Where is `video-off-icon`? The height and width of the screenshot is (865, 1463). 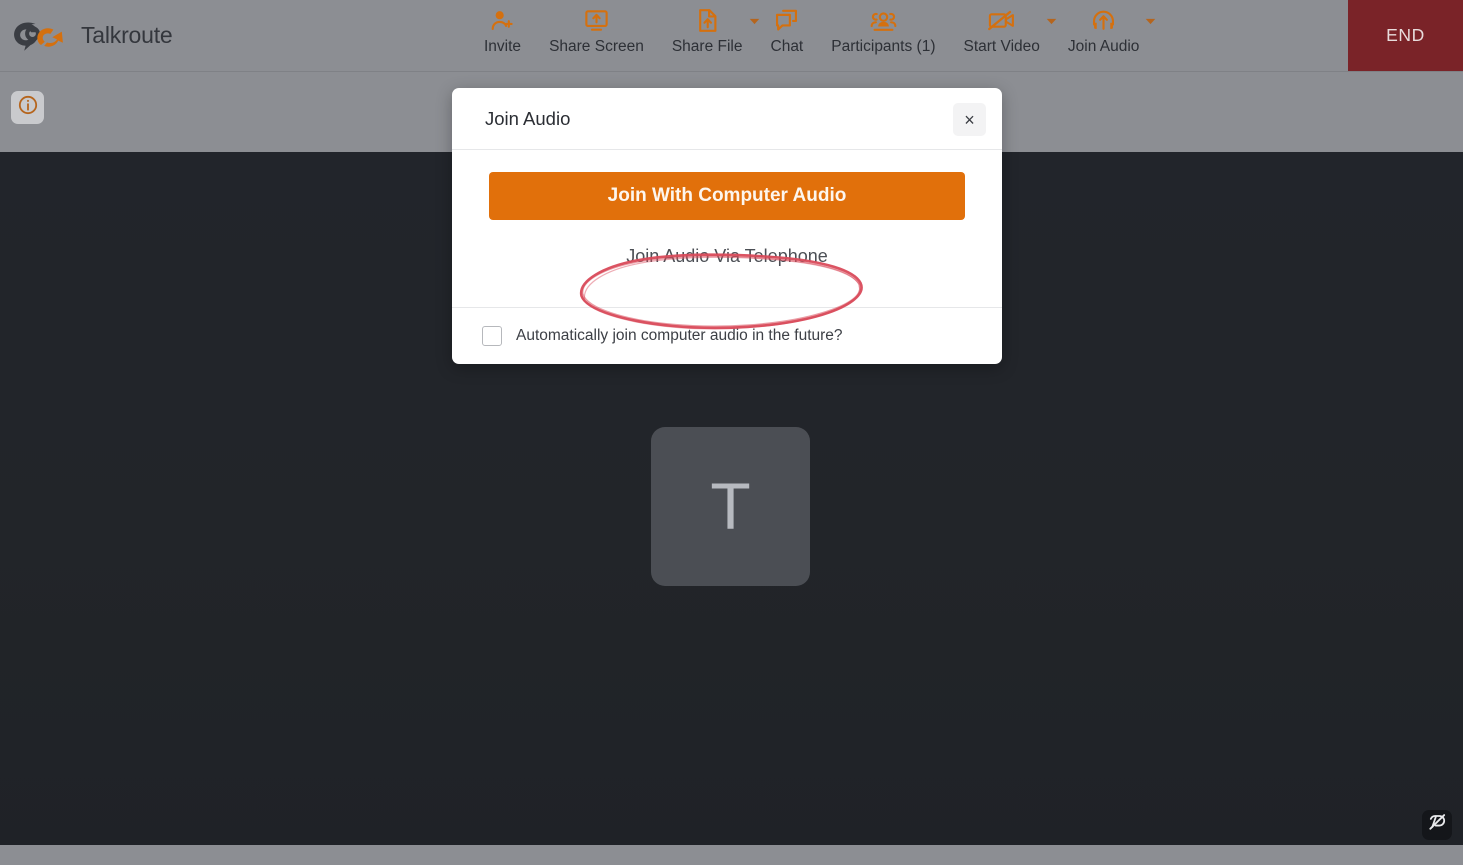
video-off-icon is located at coordinates (1001, 20).